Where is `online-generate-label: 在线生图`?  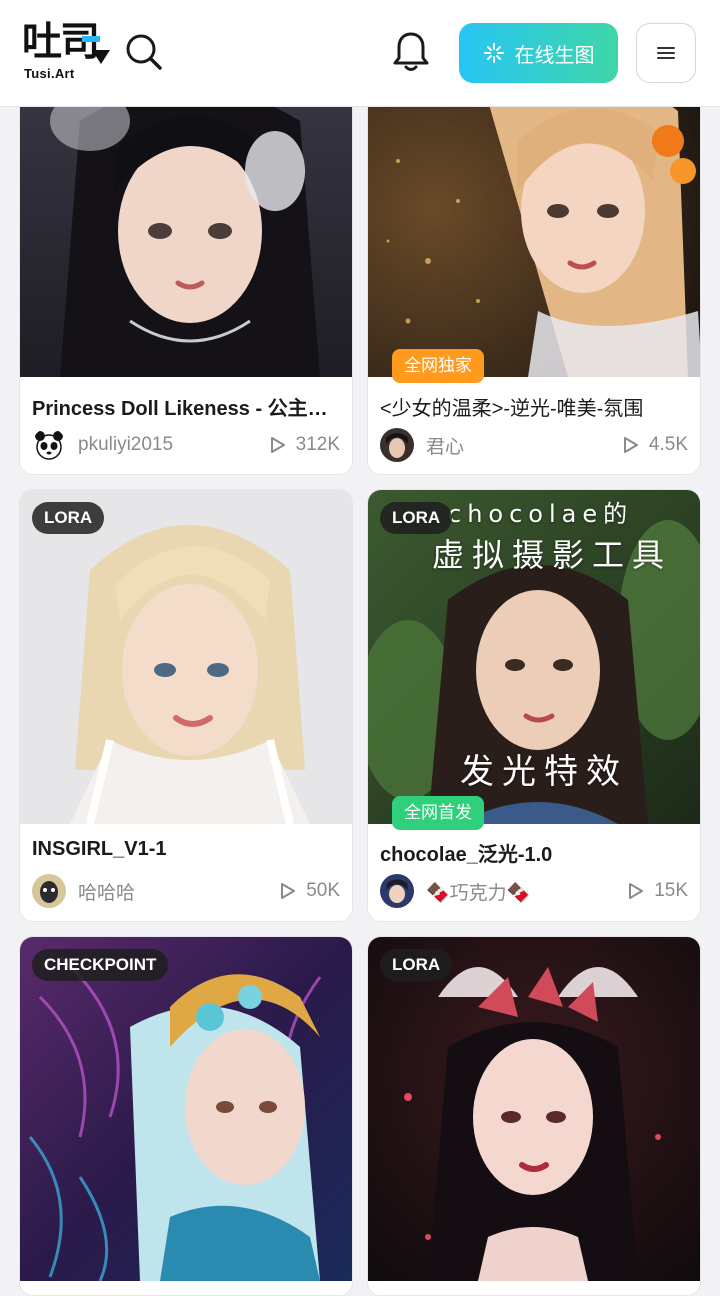
online-generate-label: 在线生图 is located at coordinates (554, 55).